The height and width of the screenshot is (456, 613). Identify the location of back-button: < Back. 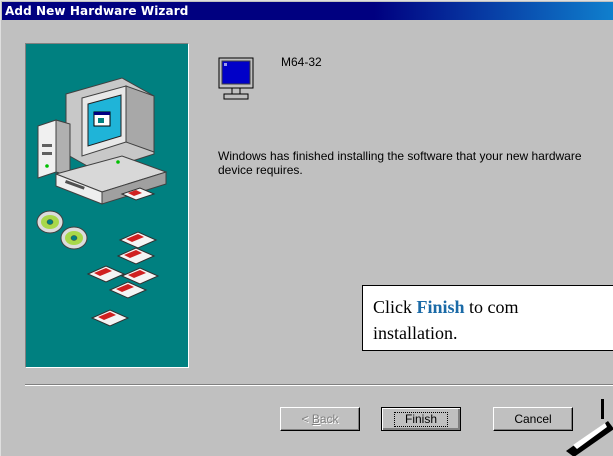
(320, 419).